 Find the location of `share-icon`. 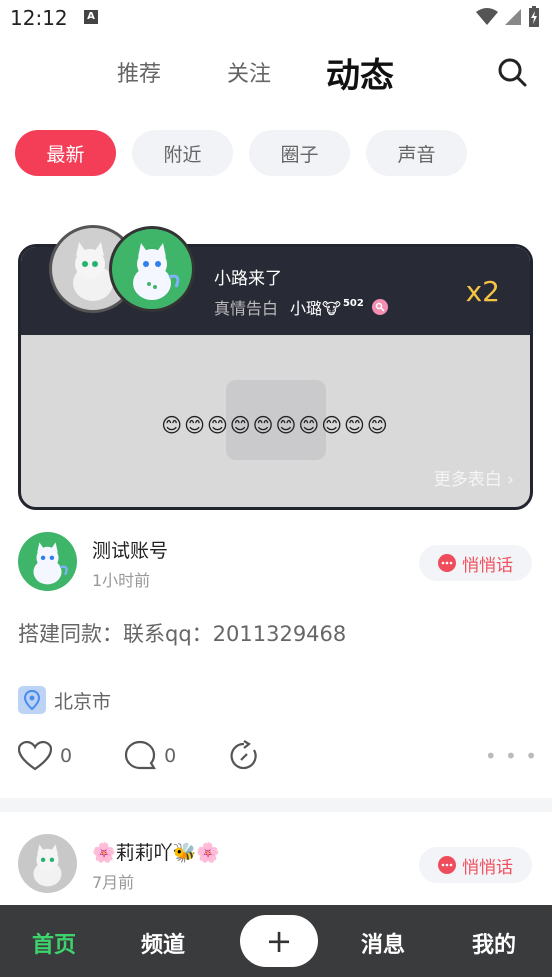

share-icon is located at coordinates (243, 755).